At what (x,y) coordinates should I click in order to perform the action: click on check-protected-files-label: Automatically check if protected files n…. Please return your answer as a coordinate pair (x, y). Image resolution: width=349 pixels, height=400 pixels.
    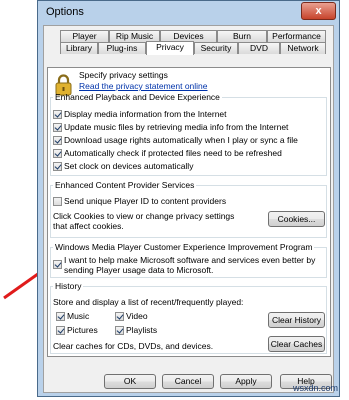
    Looking at the image, I should click on (173, 153).